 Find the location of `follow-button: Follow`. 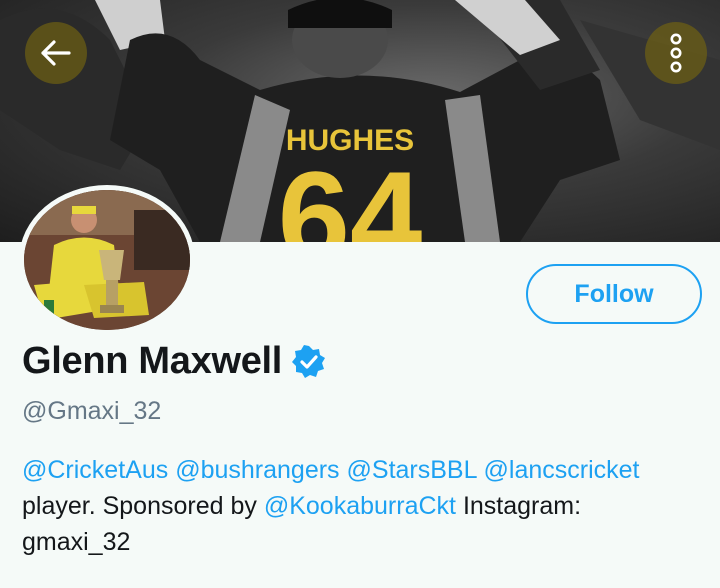

follow-button: Follow is located at coordinates (614, 294).